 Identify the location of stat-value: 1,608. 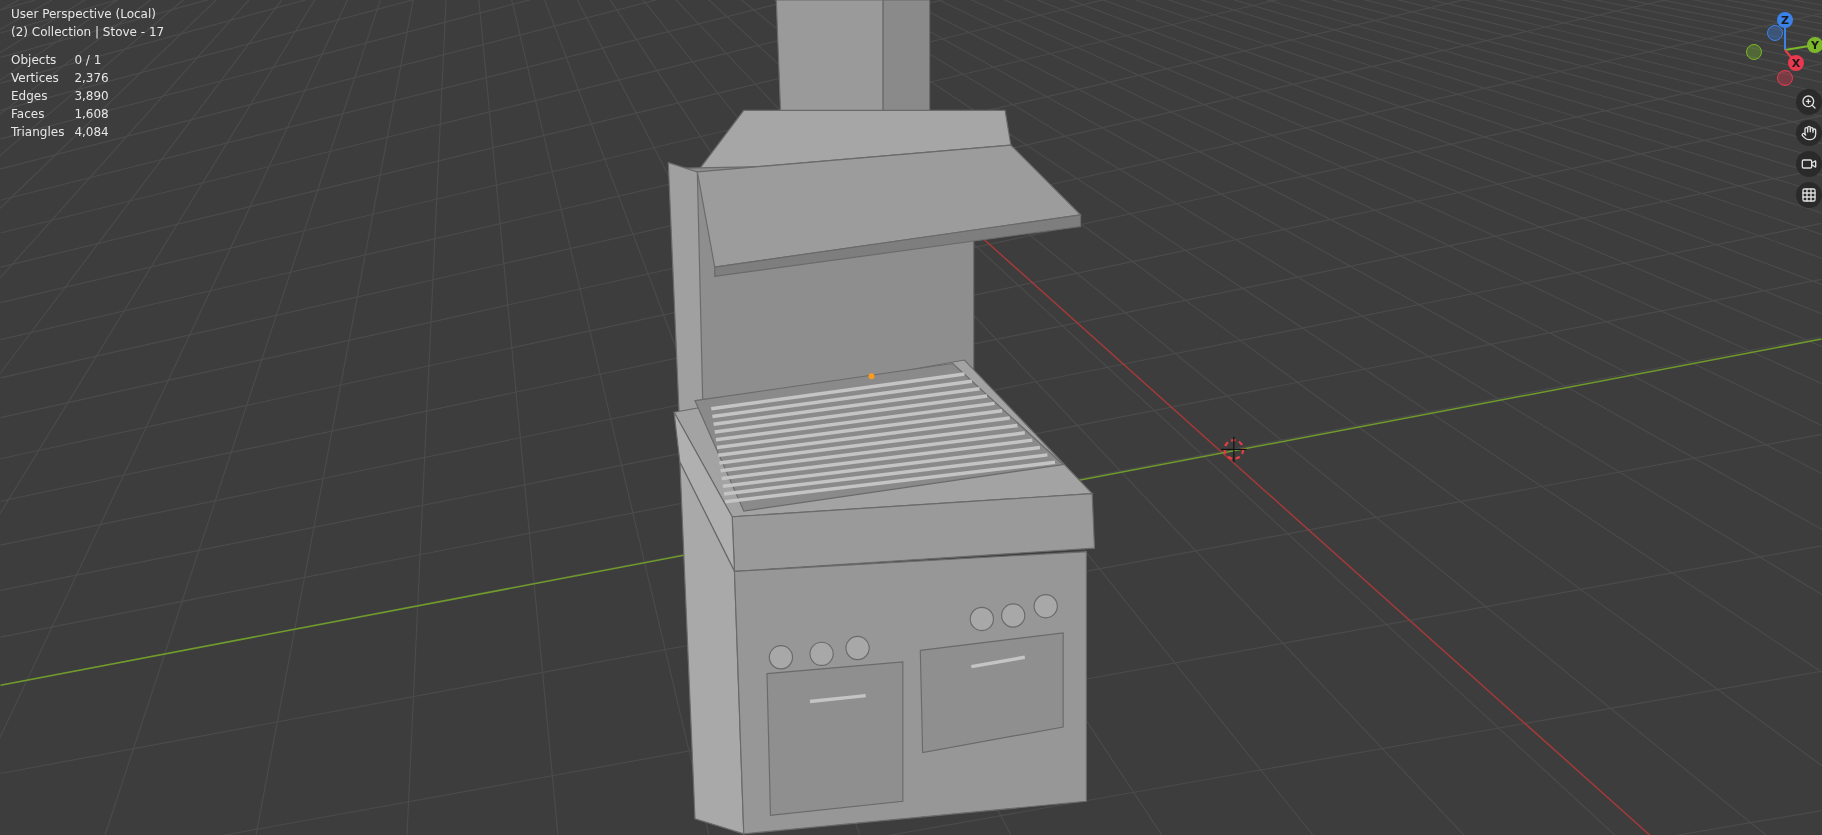
(91, 114).